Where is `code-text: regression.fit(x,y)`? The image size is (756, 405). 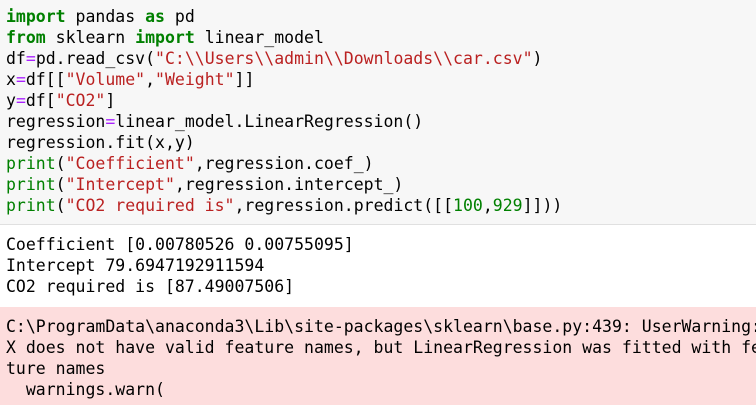 code-text: regression.fit(x,y) is located at coordinates (100, 142).